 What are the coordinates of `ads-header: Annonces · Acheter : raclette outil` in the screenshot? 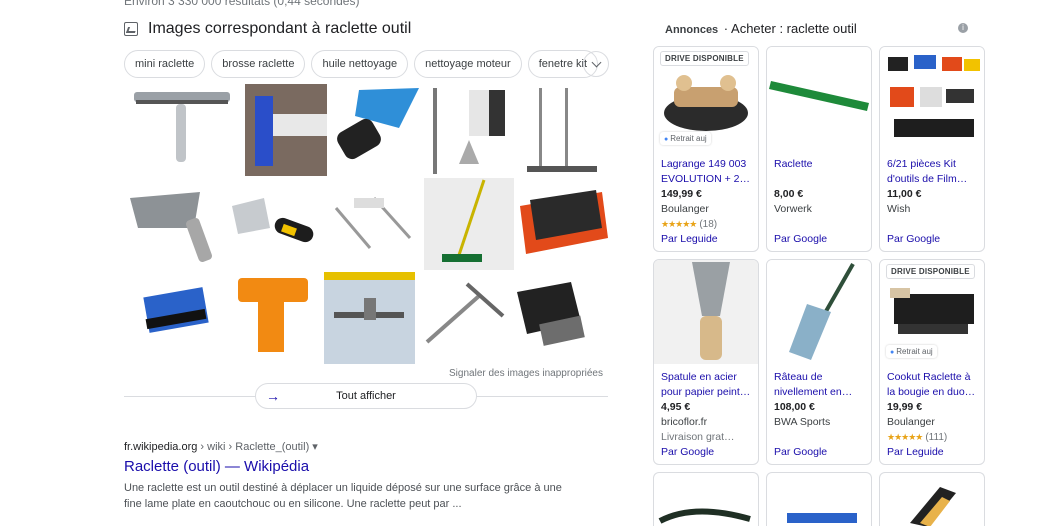 It's located at (761, 28).